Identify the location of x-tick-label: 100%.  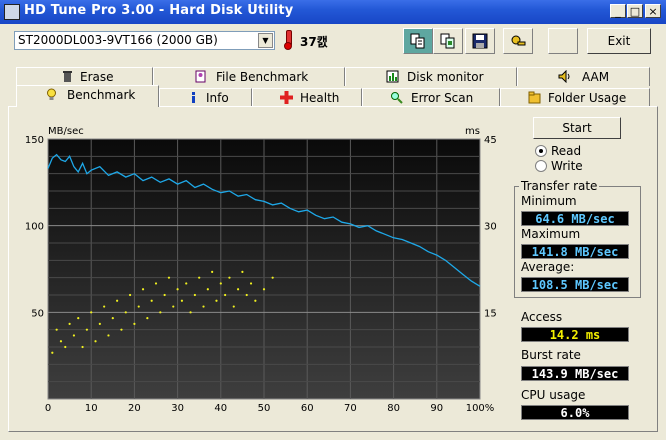
(480, 408).